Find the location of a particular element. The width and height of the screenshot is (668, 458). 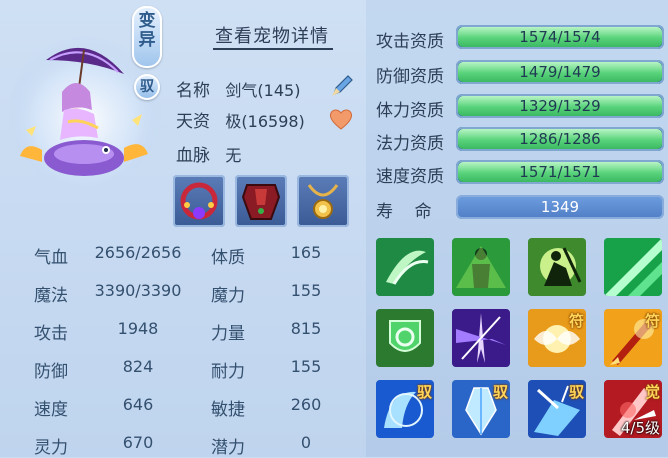

stat-label: 速度 is located at coordinates (51, 410).